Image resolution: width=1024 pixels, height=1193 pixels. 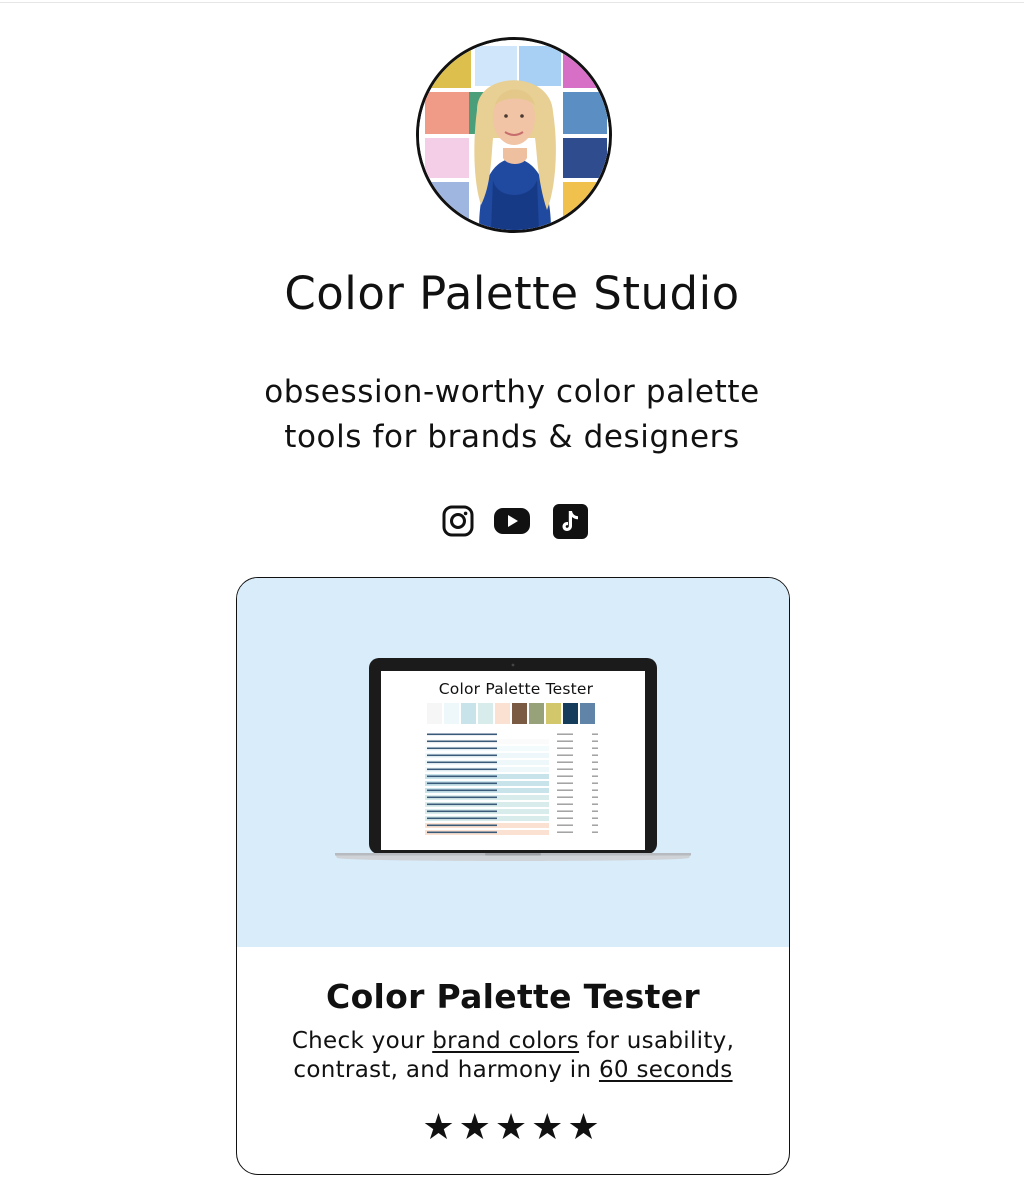 What do you see at coordinates (513, 1127) in the screenshot?
I see `star-rating: ★★★★★` at bounding box center [513, 1127].